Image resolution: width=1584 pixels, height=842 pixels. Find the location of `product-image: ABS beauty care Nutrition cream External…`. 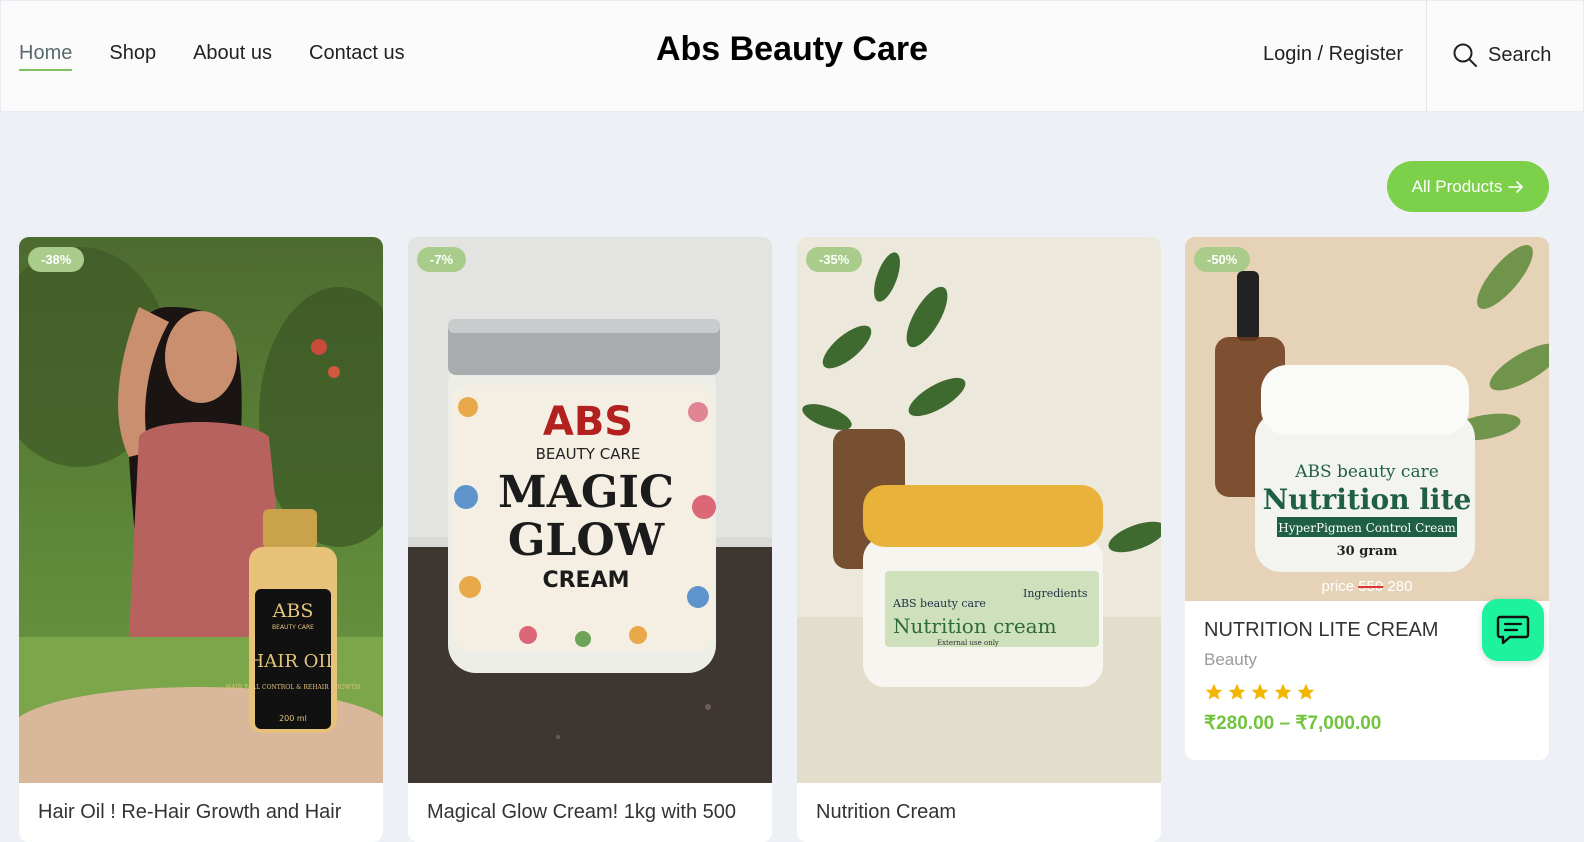

product-image: ABS beauty care Nutrition cream External… is located at coordinates (979, 510).